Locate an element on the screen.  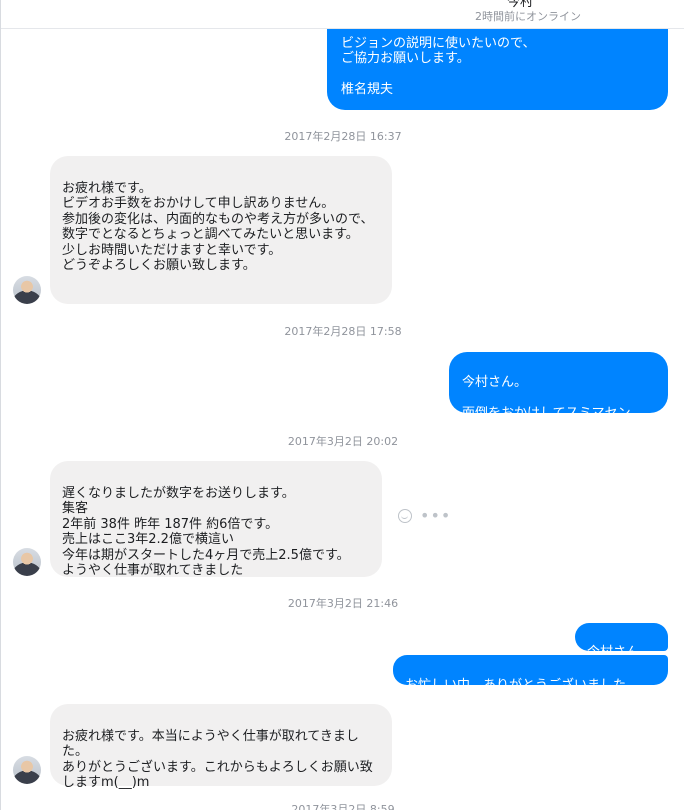
message-bubble-outgoing: 今村さん。 is located at coordinates (621, 641).